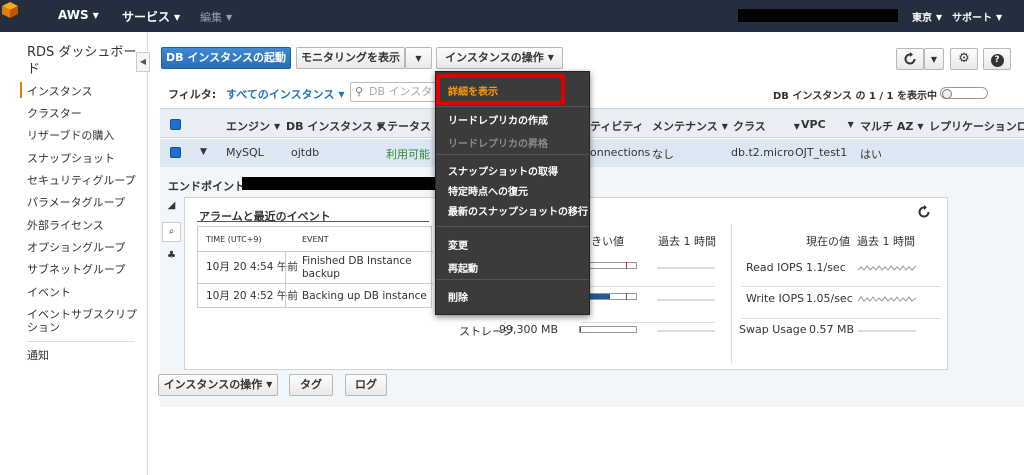  I want to click on instance-count: DB インスタンス の 1 / 1 を表示中, so click(855, 96).